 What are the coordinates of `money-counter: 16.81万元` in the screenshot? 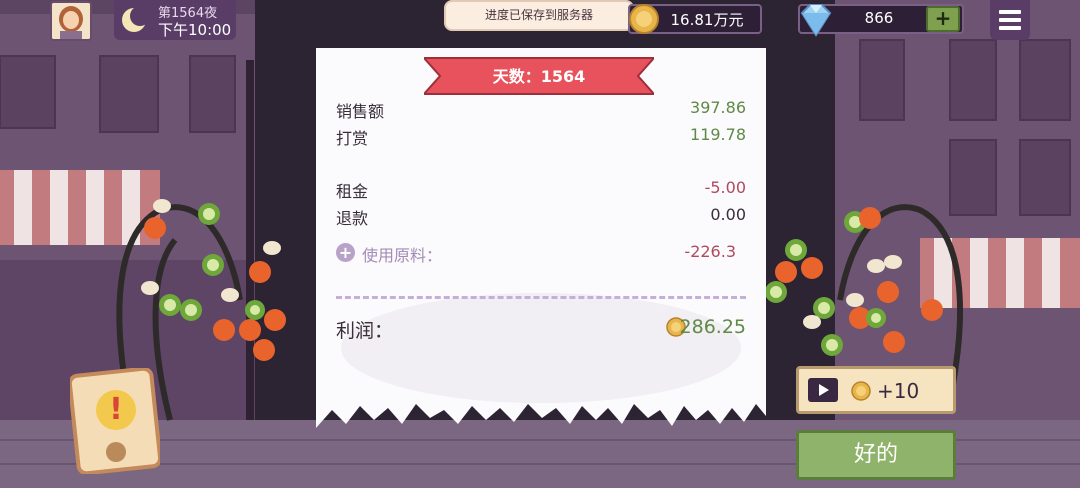 It's located at (695, 19).